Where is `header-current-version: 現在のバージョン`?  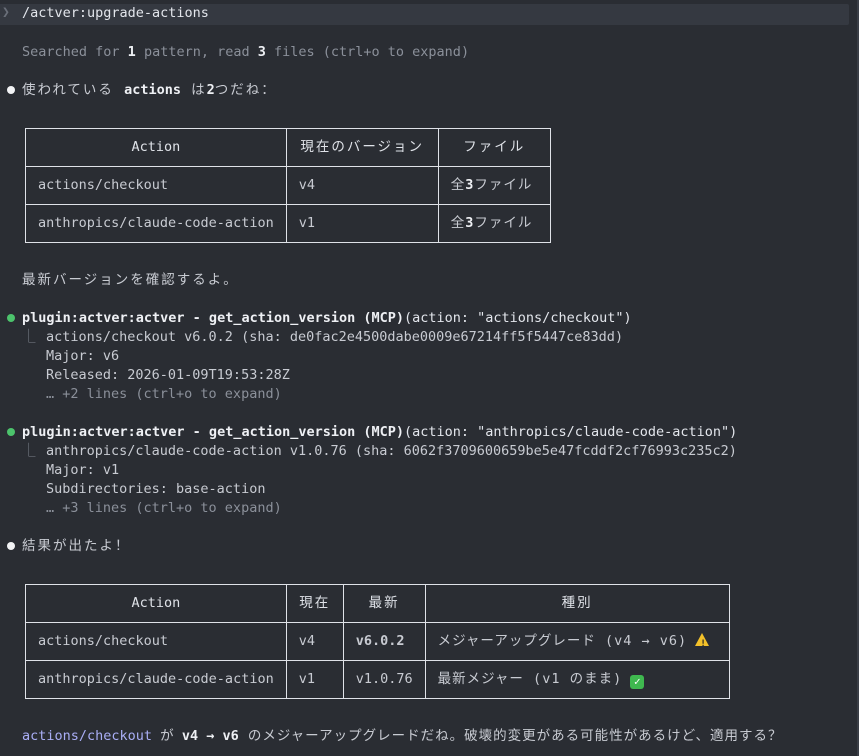
header-current-version: 現在のバージョン is located at coordinates (362, 147).